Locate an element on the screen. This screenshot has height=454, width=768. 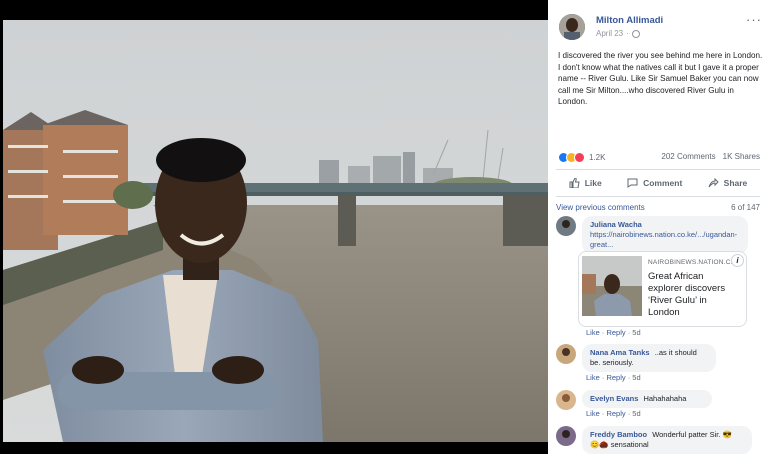
post-actions-bar: Like Comment Share is located at coordinates (658, 183).